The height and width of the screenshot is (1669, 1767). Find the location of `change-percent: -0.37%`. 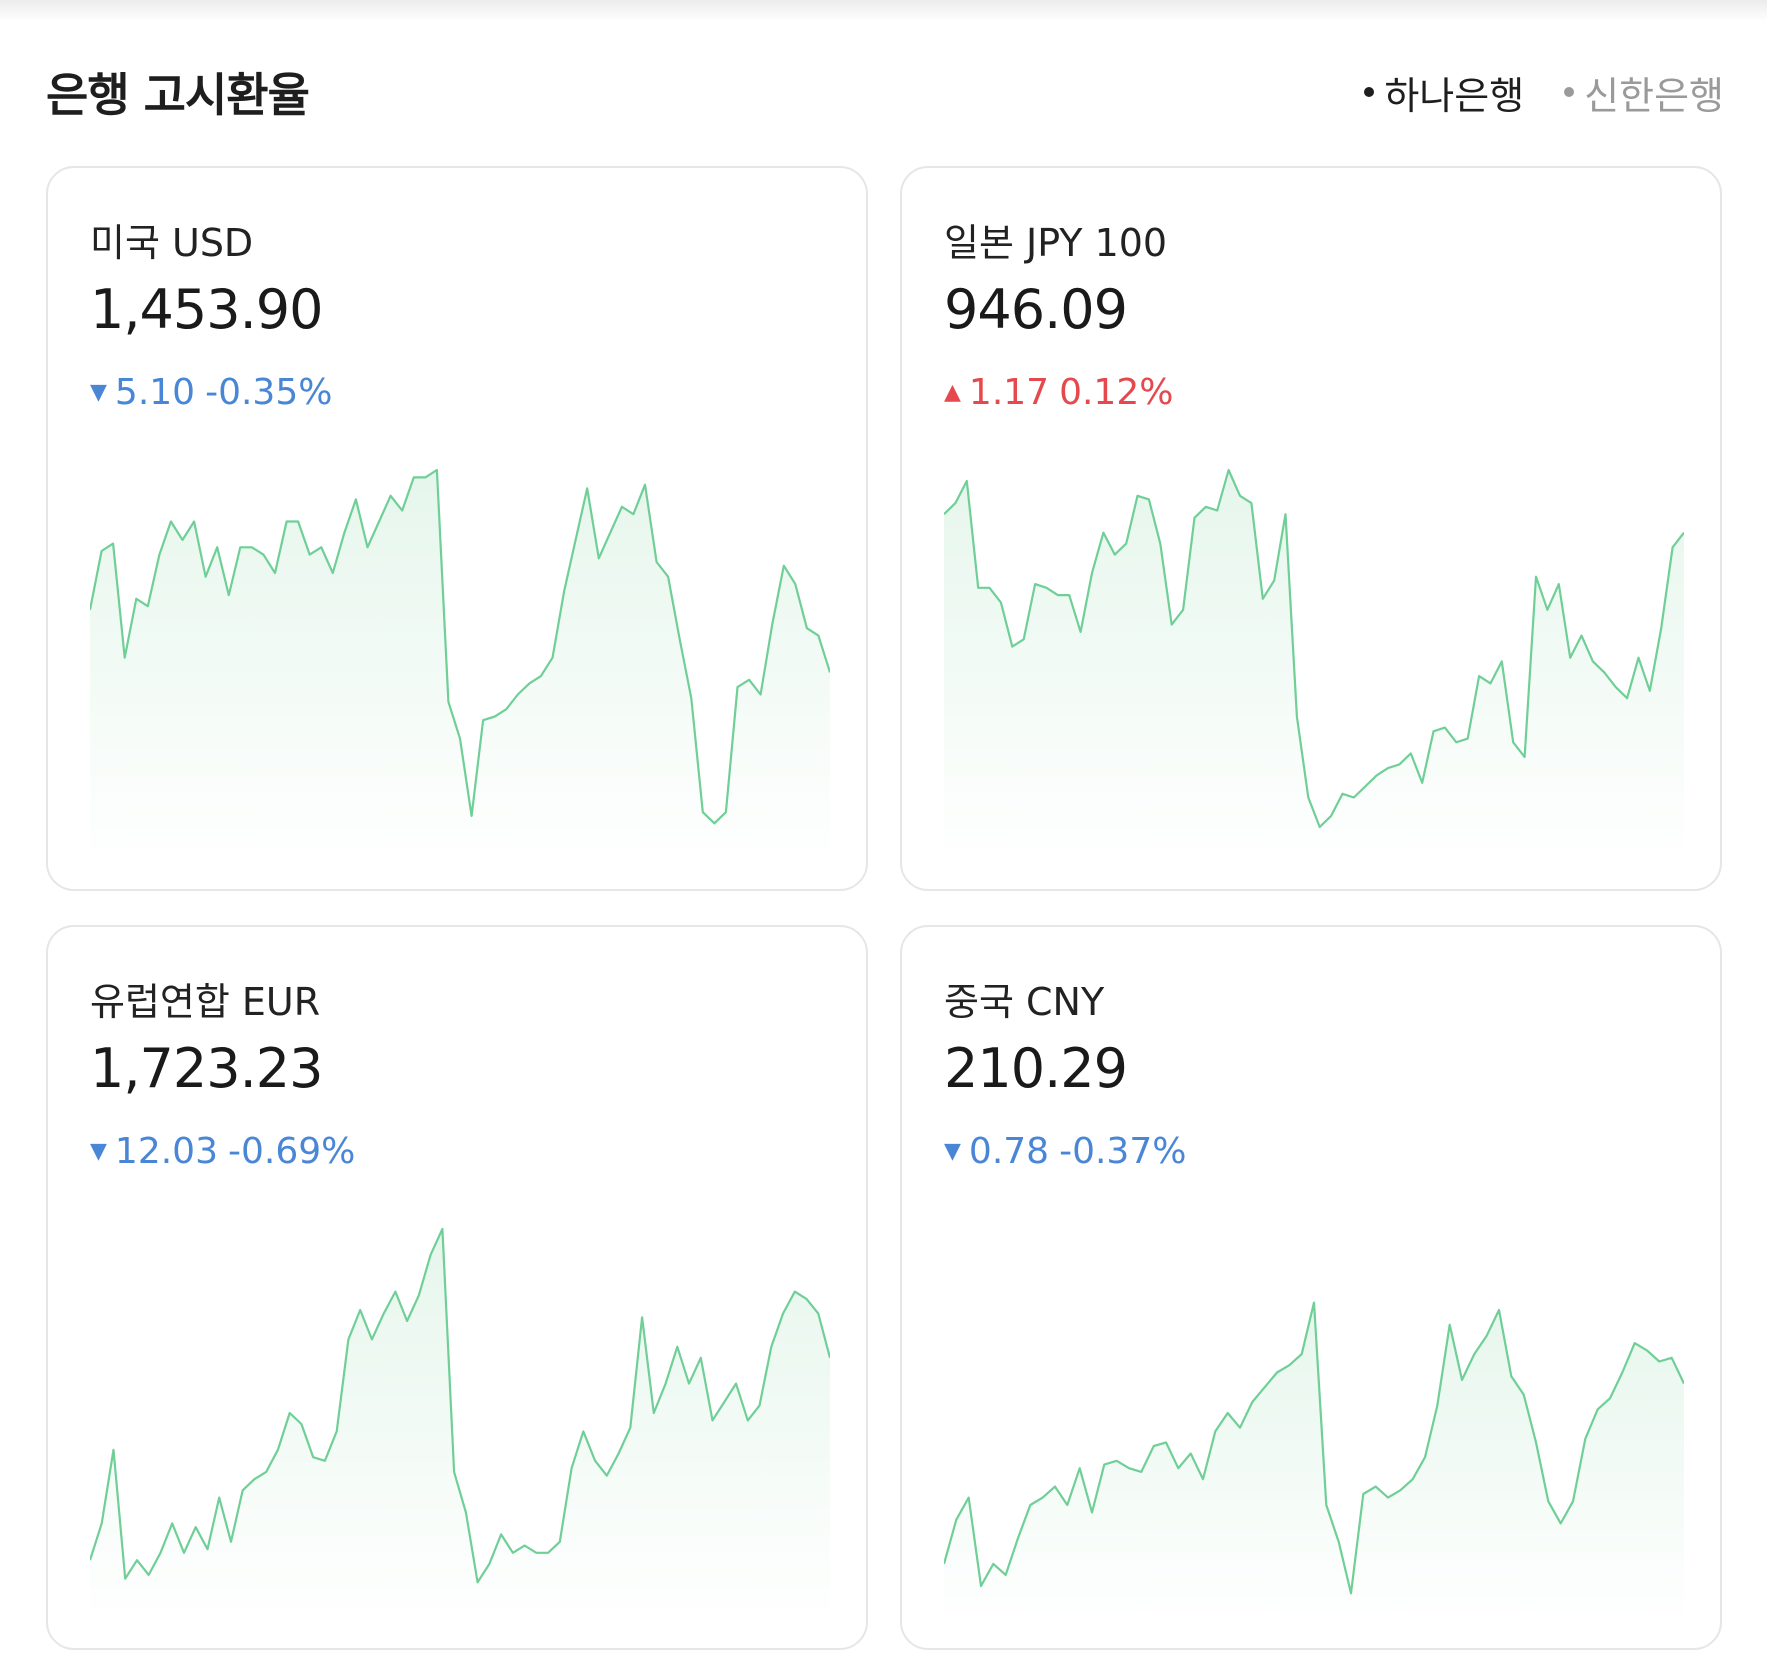

change-percent: -0.37% is located at coordinates (1123, 1151).